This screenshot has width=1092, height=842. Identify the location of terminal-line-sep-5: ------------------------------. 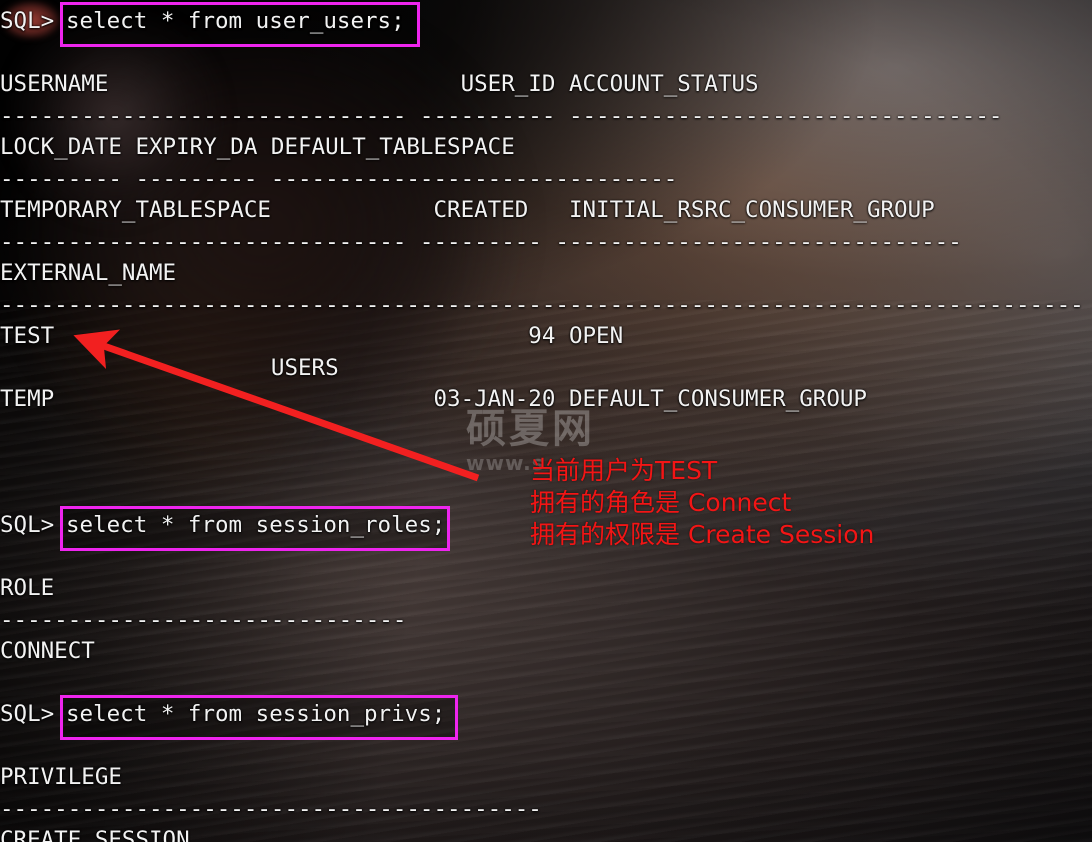
(203, 620).